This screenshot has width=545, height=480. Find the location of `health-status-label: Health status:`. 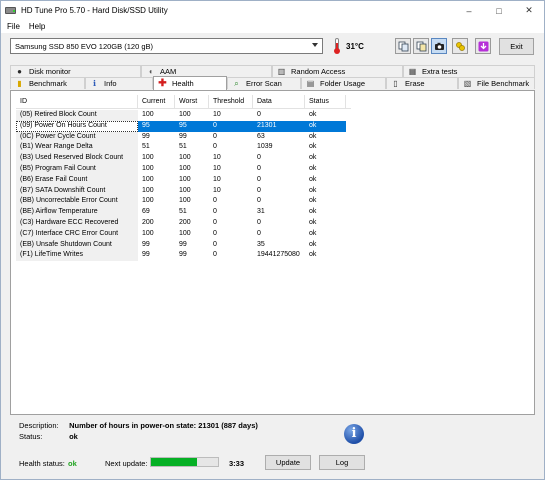

health-status-label: Health status: is located at coordinates (42, 463).